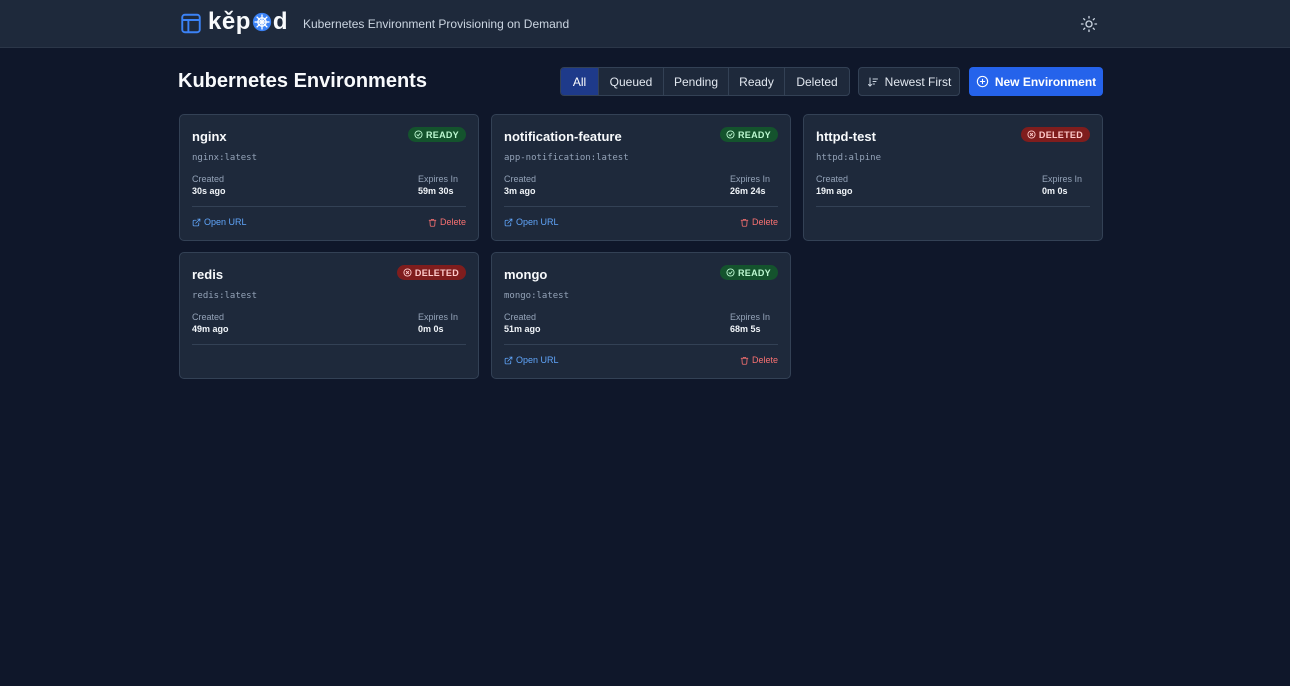  What do you see at coordinates (696, 81) in the screenshot?
I see `filter-pending: Pending` at bounding box center [696, 81].